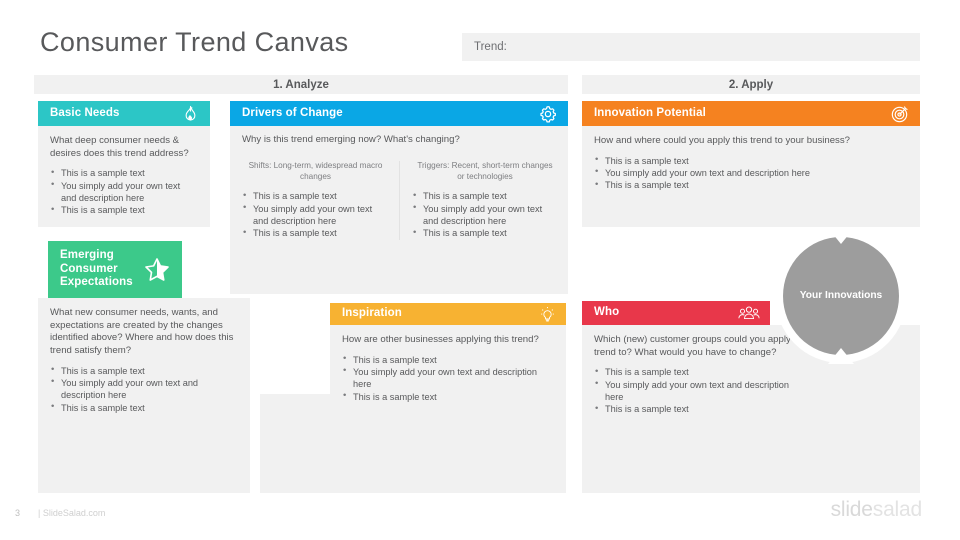 The image size is (960, 540). I want to click on footer-site-label: | SlideSalad.com, so click(72, 513).